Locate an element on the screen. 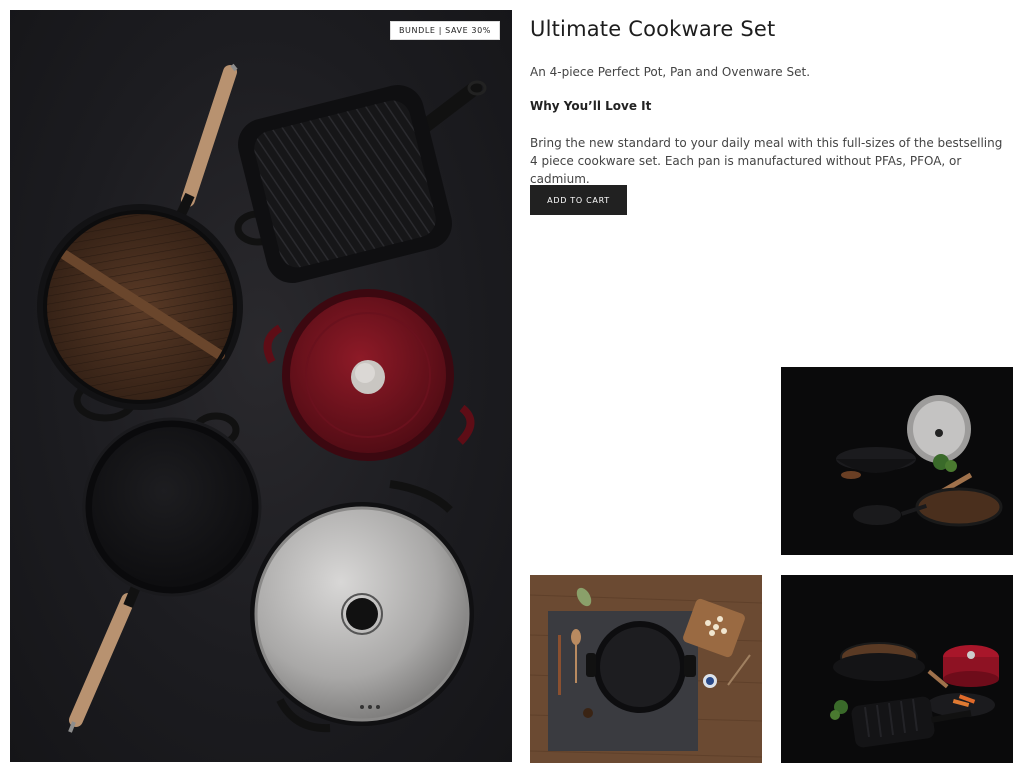 This screenshot has height=771, width=1024. red-dutch-oven is located at coordinates (369, 375).